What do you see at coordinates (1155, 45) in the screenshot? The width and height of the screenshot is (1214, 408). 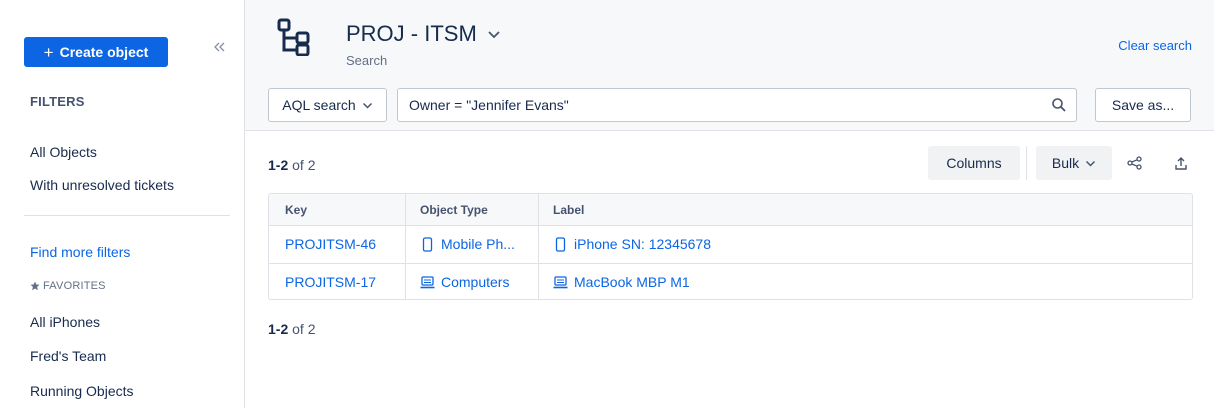 I see `clear-search-link: Clear search` at bounding box center [1155, 45].